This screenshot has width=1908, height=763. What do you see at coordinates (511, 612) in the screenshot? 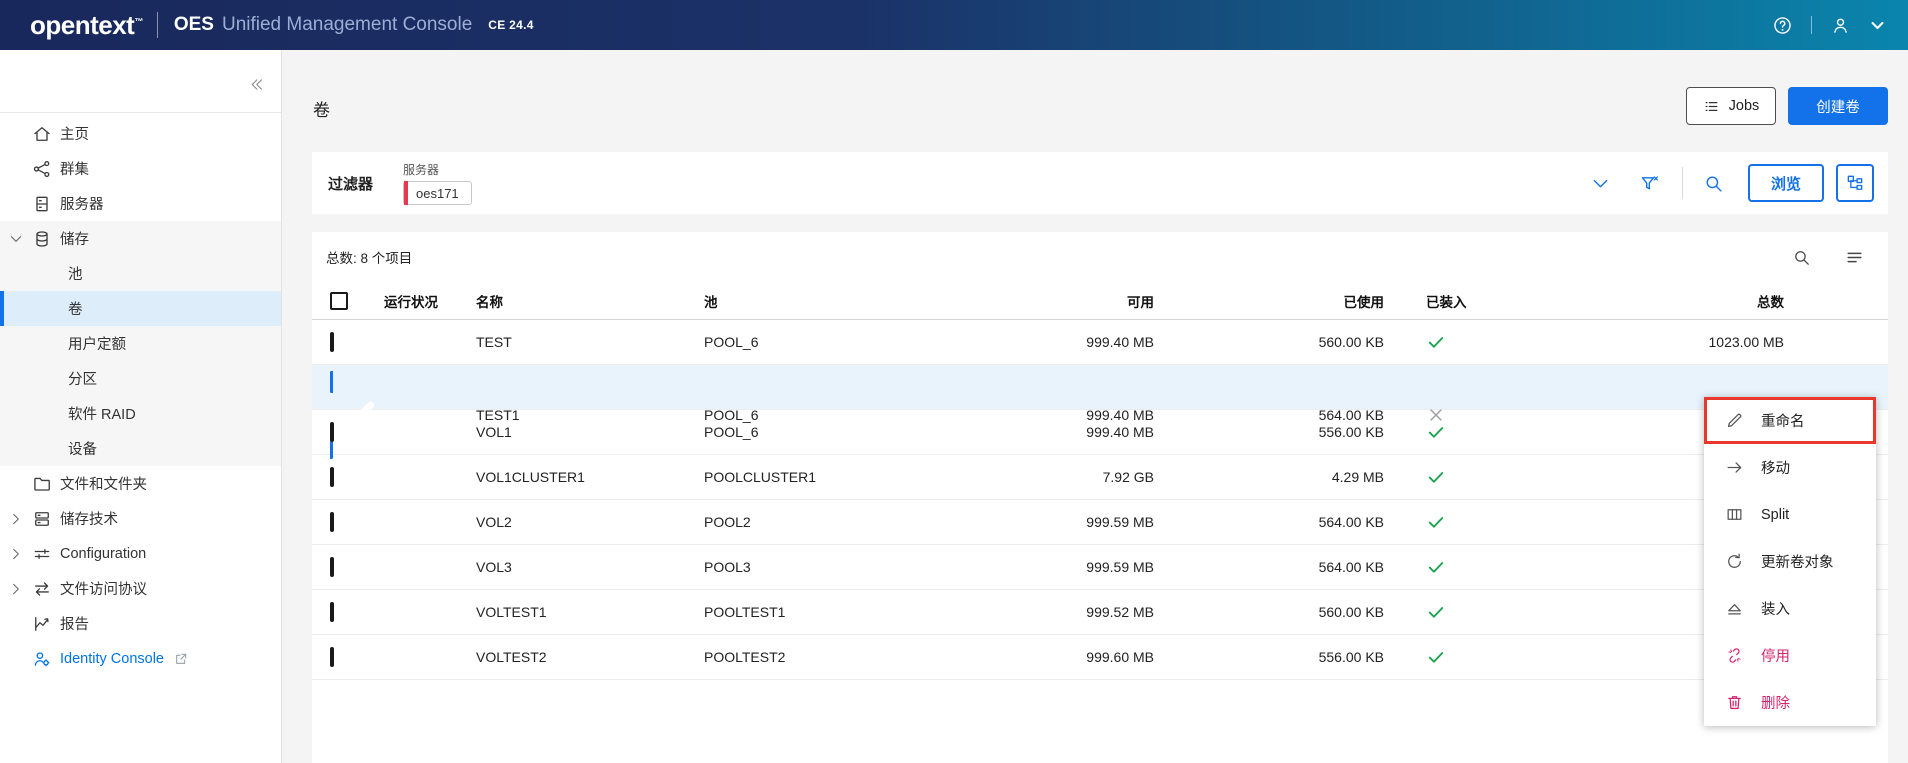
I see `volume-name: VOLTEST1` at bounding box center [511, 612].